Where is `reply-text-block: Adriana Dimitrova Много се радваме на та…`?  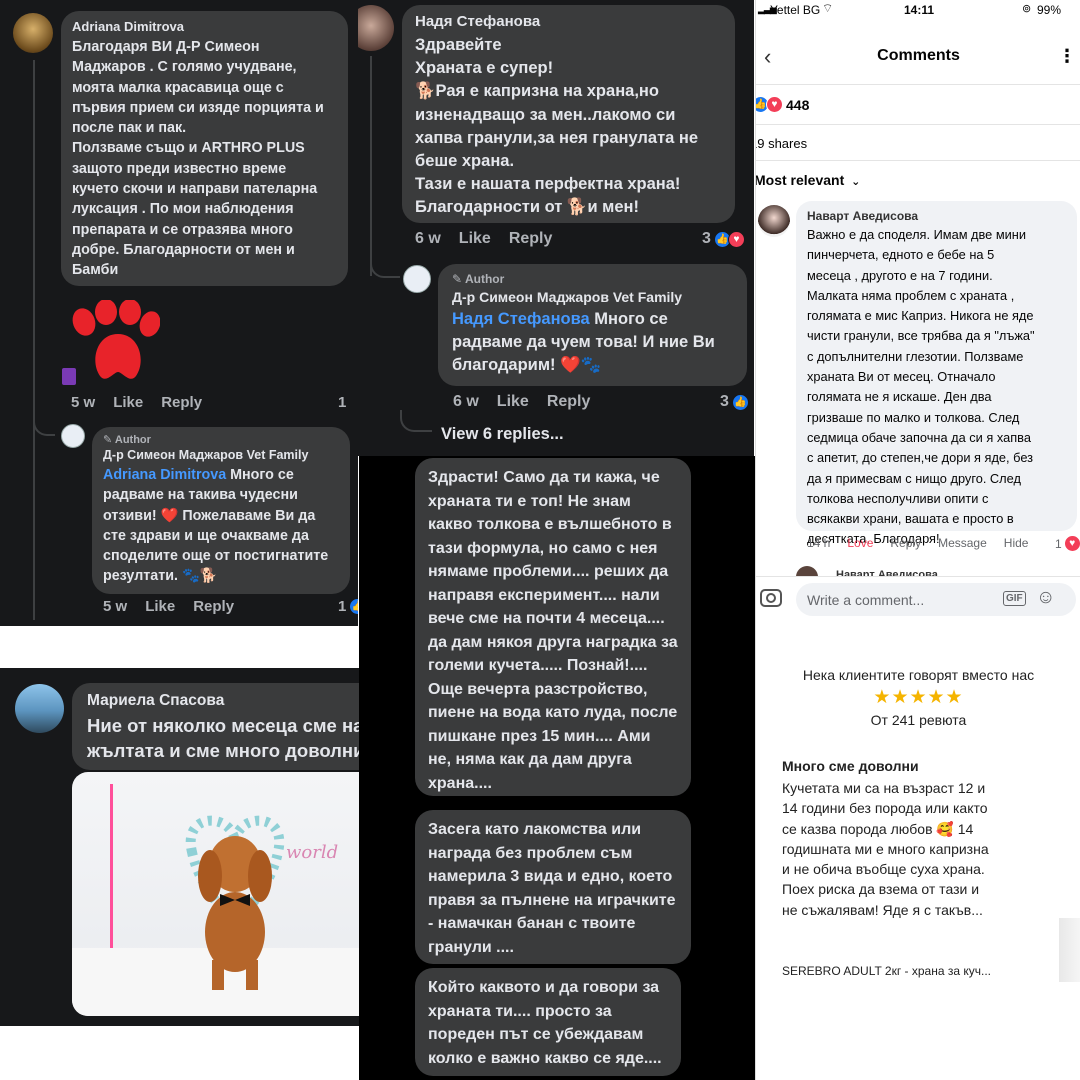
reply-text-block: Adriana Dimitrova Много се радваме на та… is located at coordinates (221, 526).